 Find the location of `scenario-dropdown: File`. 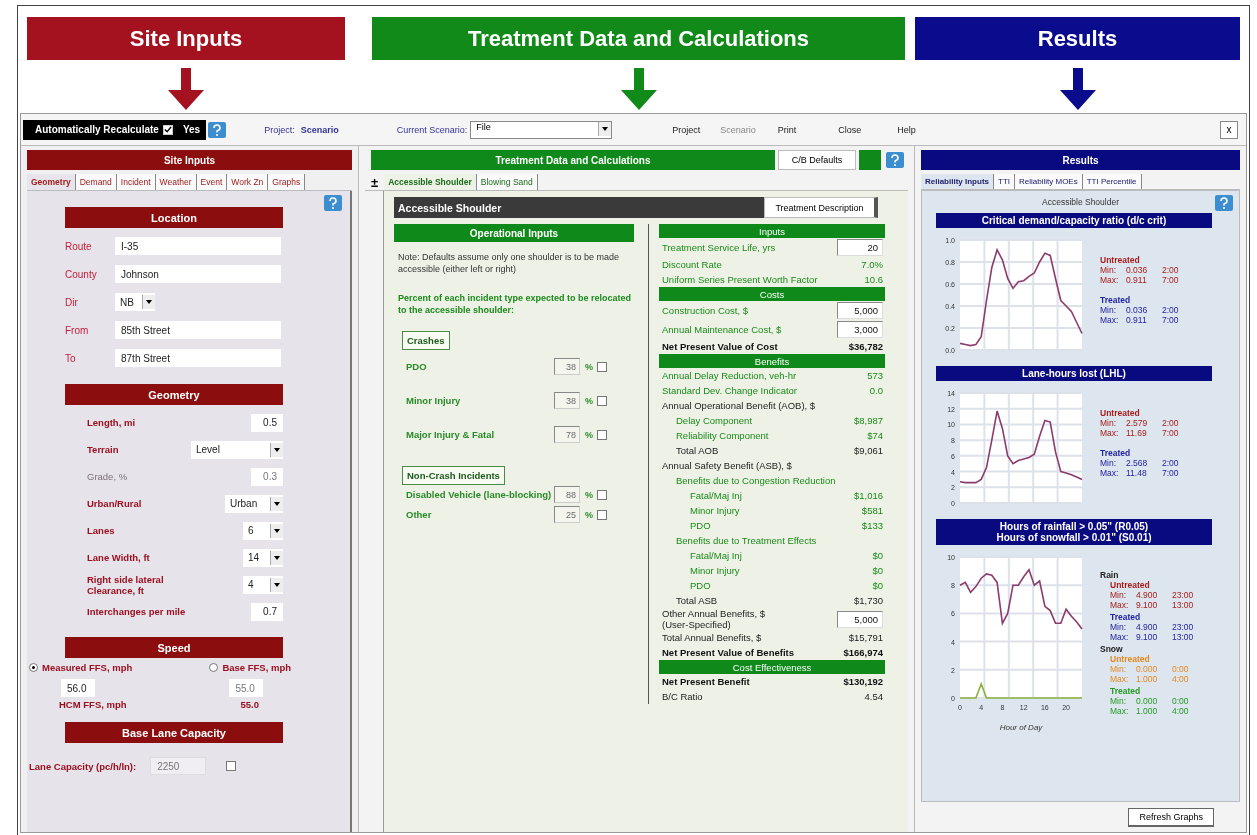

scenario-dropdown: File is located at coordinates (541, 129).